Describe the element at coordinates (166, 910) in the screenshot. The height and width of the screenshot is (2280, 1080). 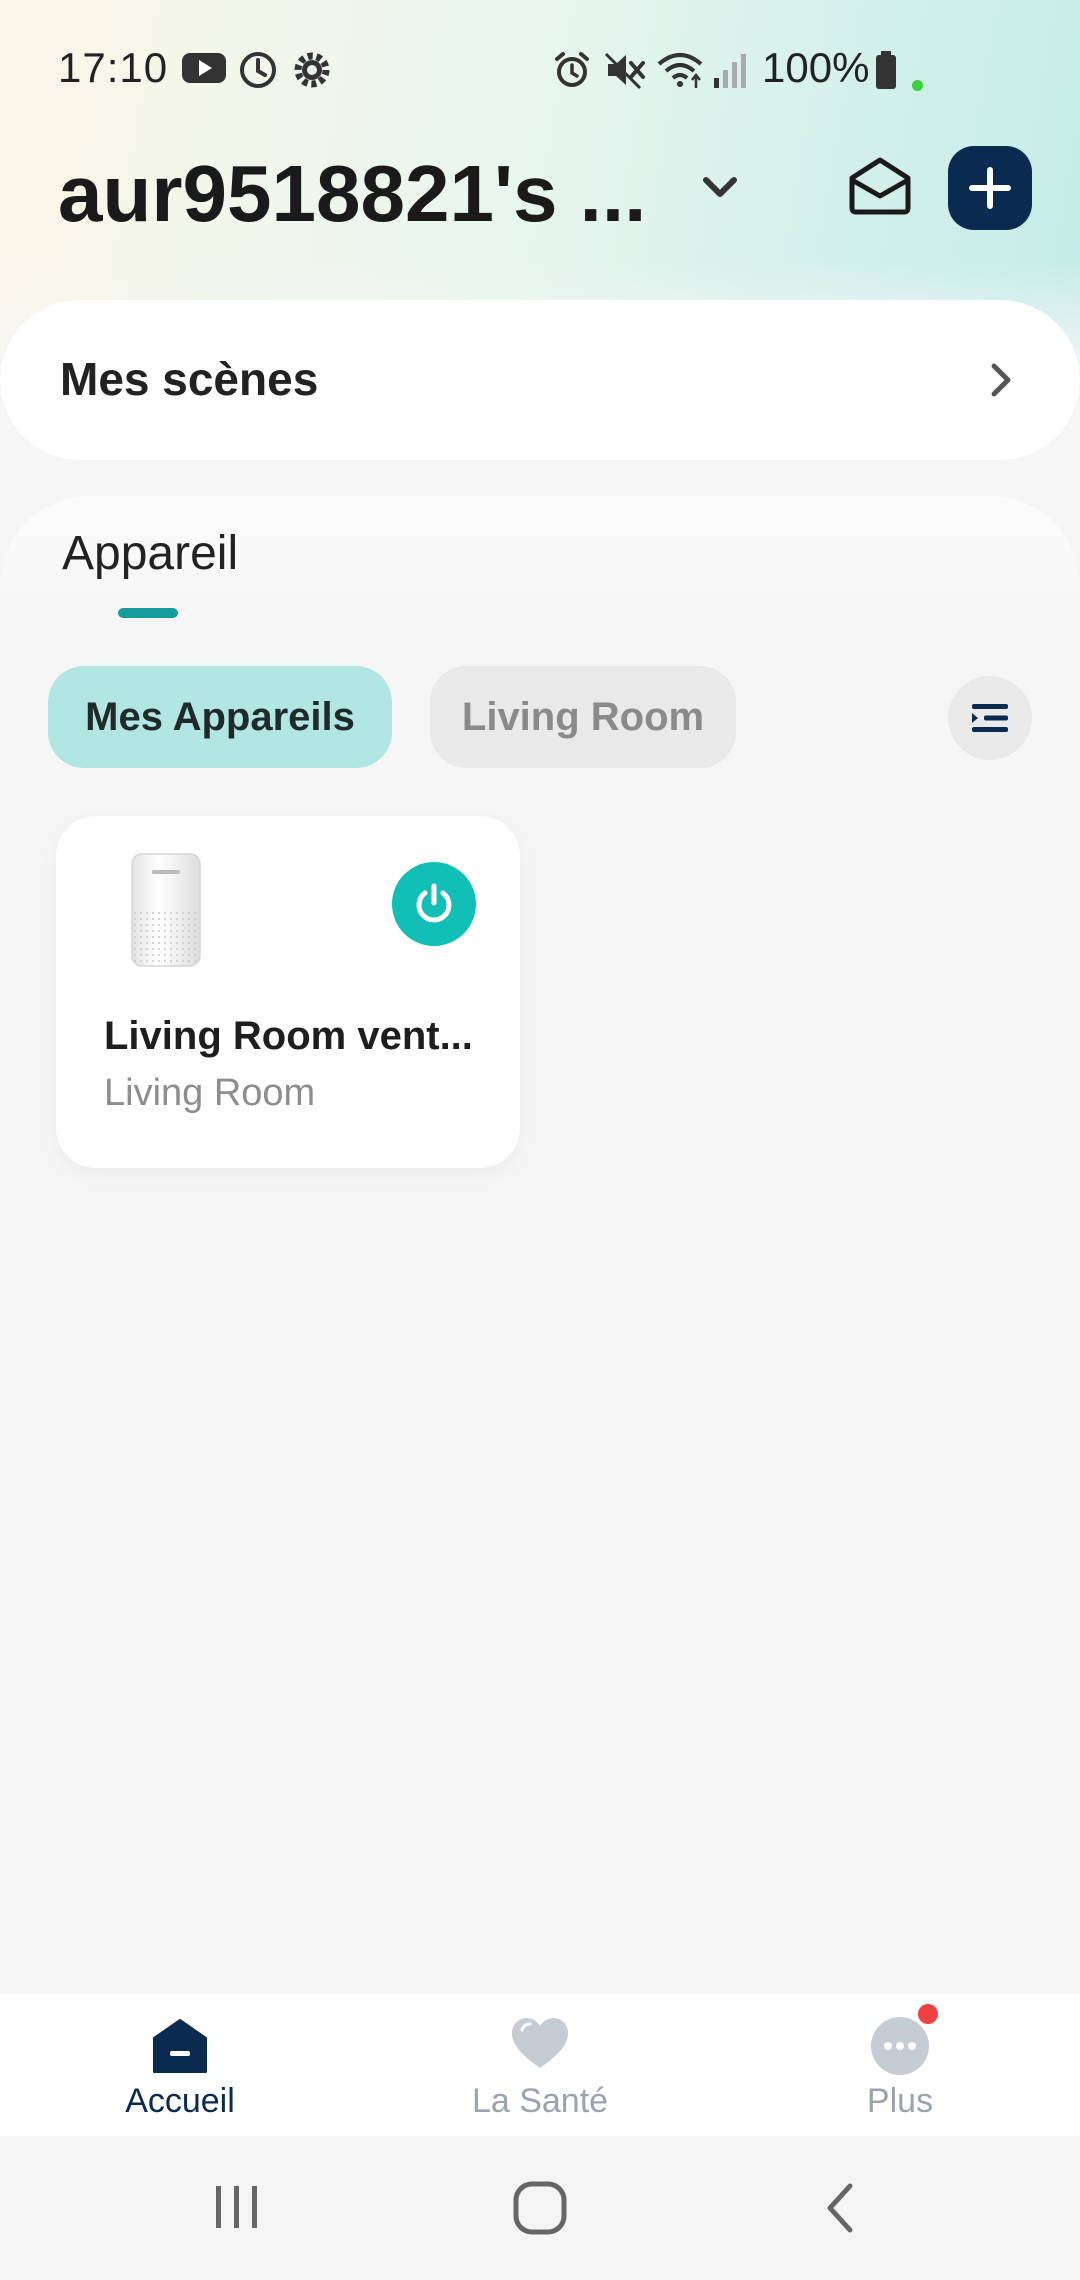
I see `air-purifier-image` at that location.